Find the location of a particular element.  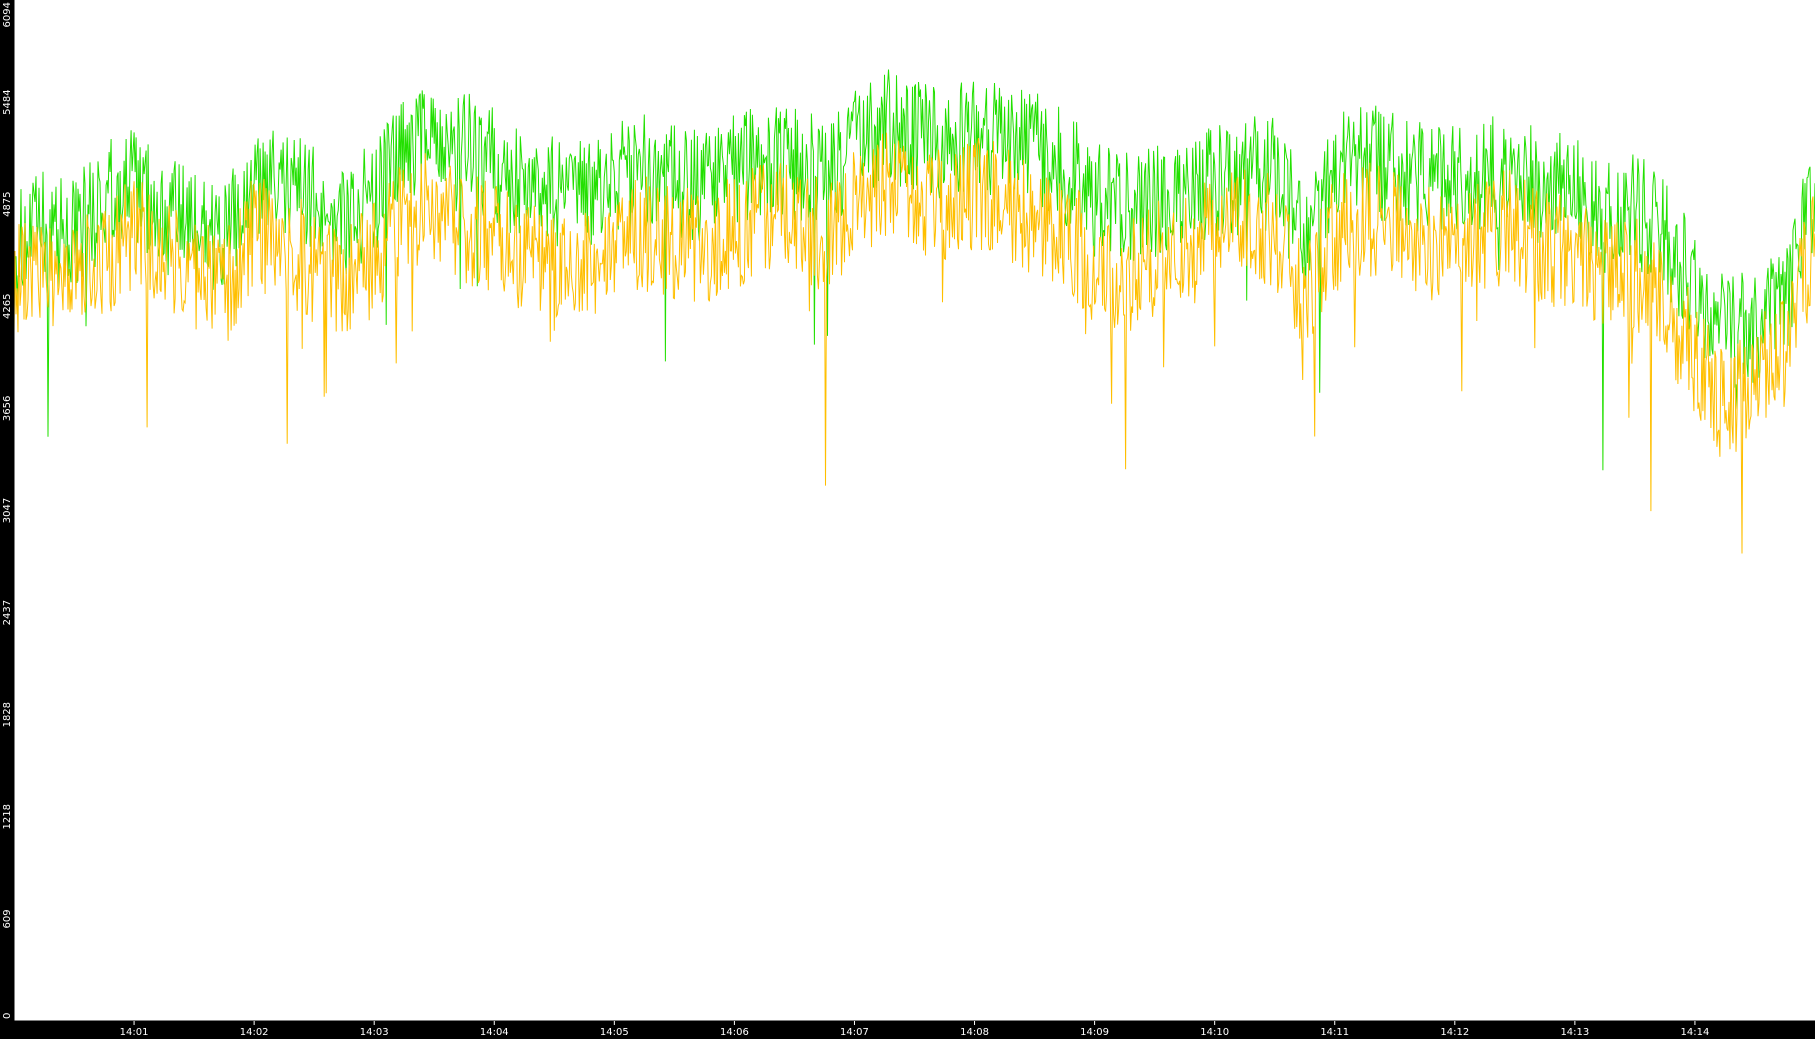

y-tick-label: 1828 is located at coordinates (7, 714).